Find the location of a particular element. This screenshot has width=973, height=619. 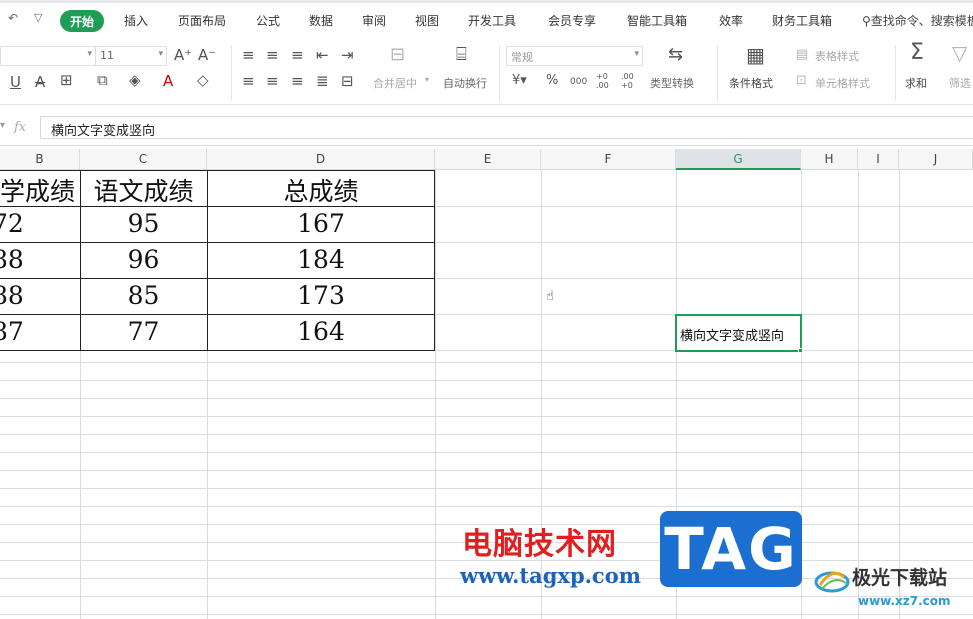

tab-finance-toolbox: 财务工具箱 is located at coordinates (802, 20).